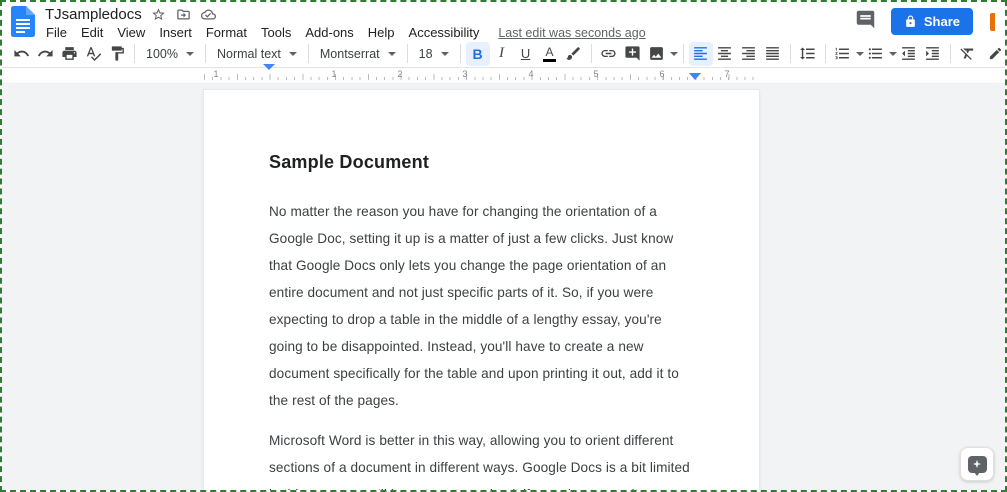 This screenshot has height=492, width=1007. What do you see at coordinates (933, 54) in the screenshot?
I see `increase-indent-button` at bounding box center [933, 54].